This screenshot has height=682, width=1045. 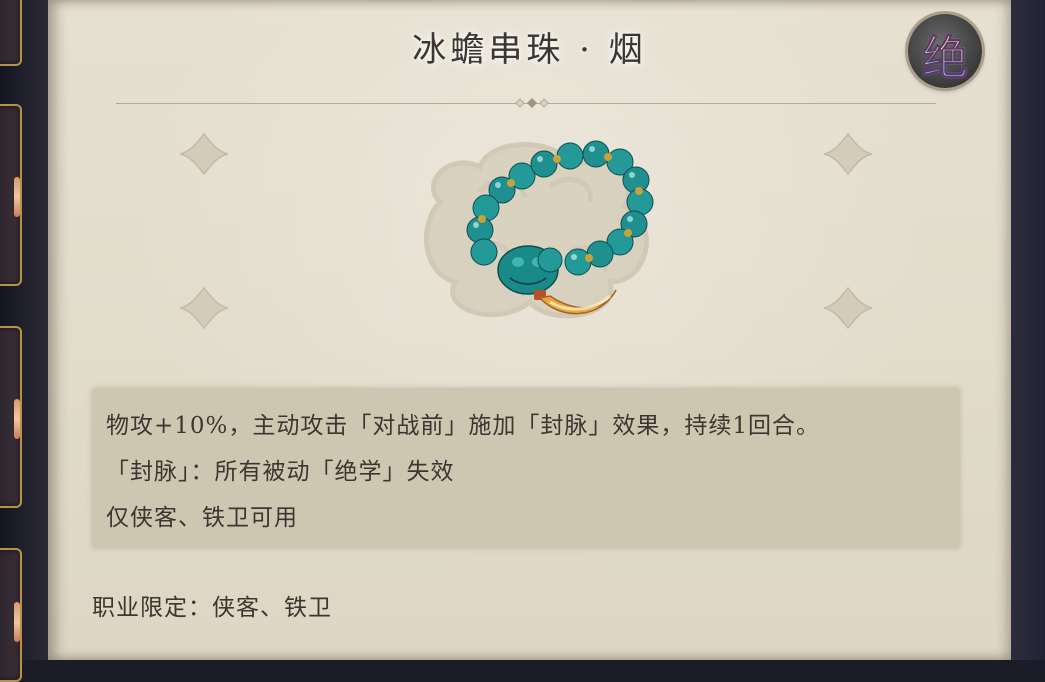 What do you see at coordinates (532, 103) in the screenshot?
I see `divider-ornament-icon` at bounding box center [532, 103].